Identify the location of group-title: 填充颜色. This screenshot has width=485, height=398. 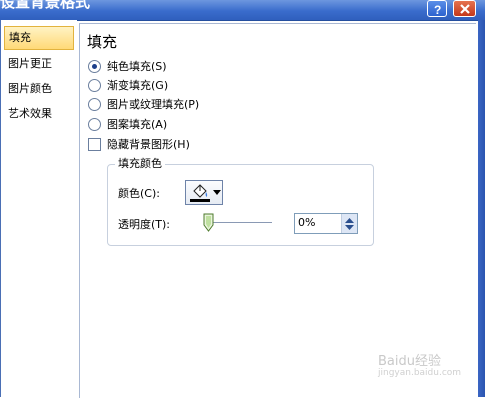
(140, 163).